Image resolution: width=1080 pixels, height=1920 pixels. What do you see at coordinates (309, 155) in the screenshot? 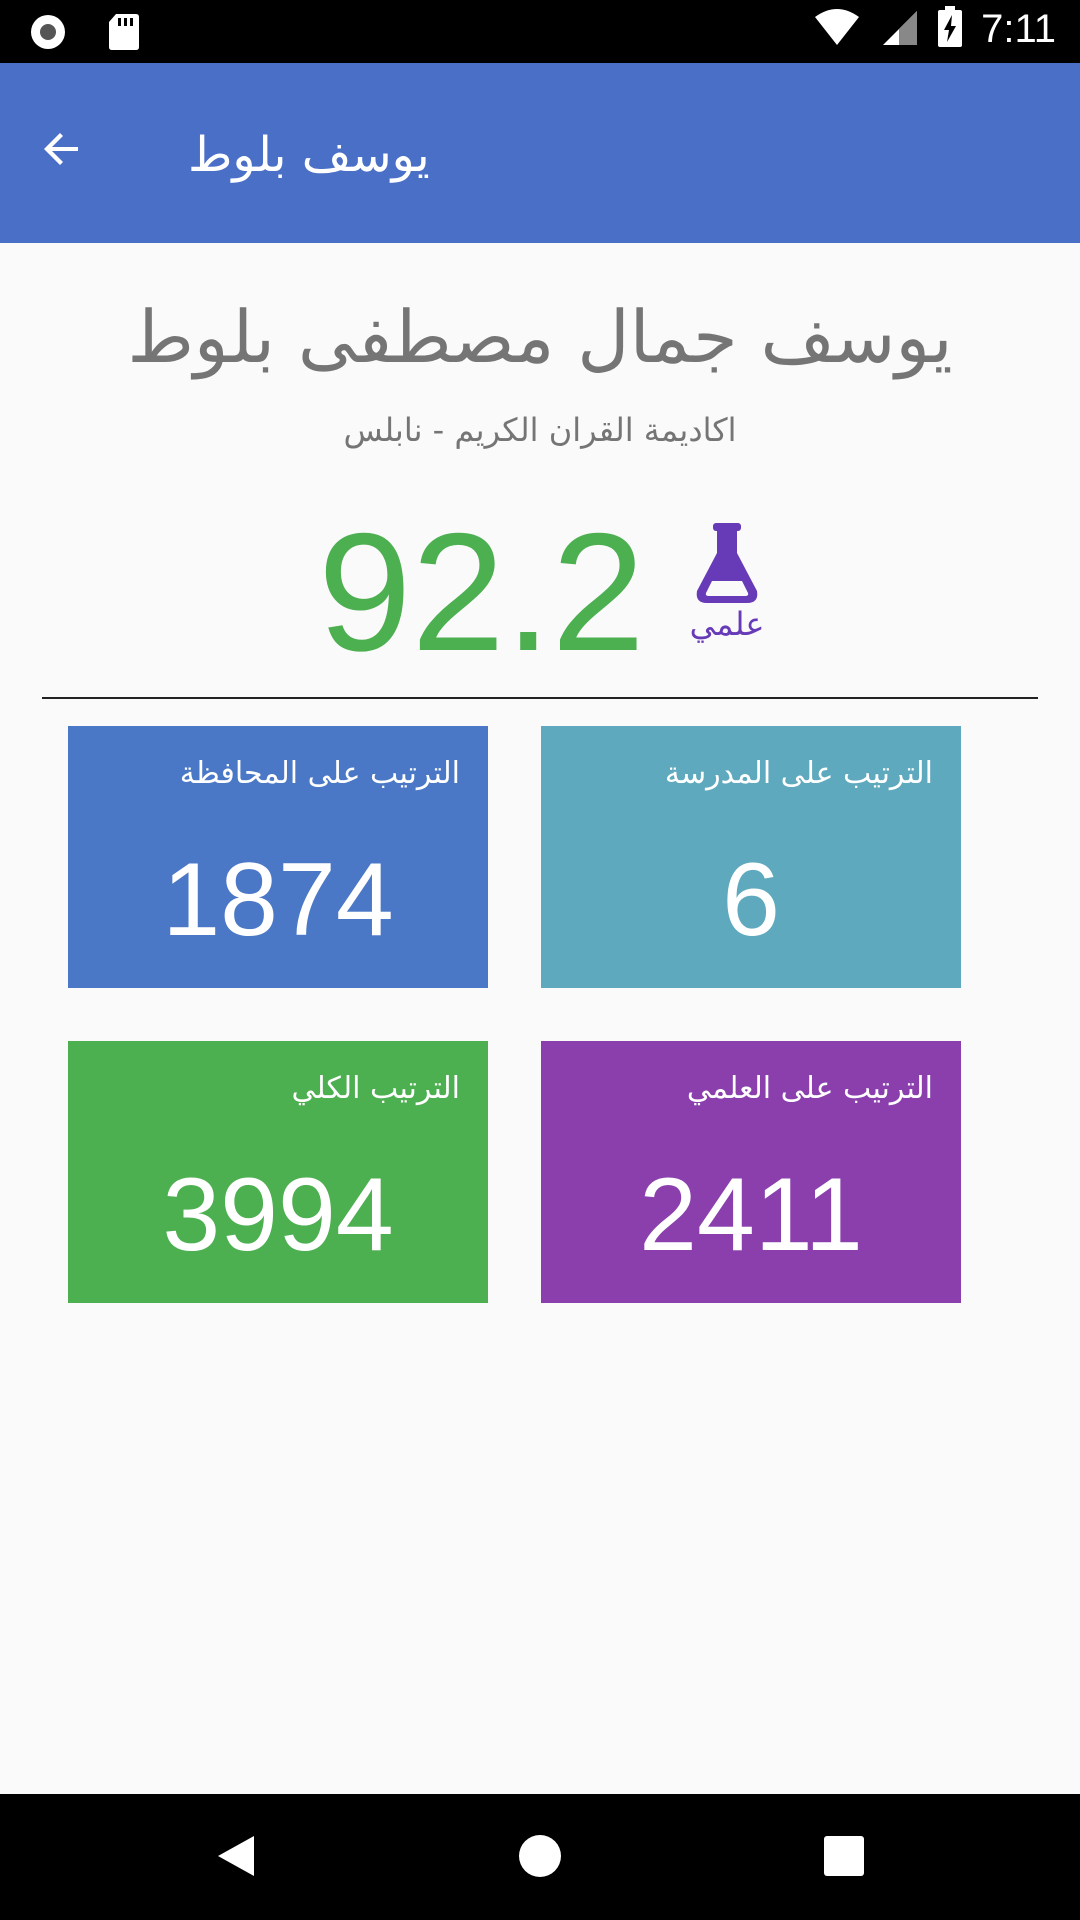
I see `app-title: يوسف بلوط` at bounding box center [309, 155].